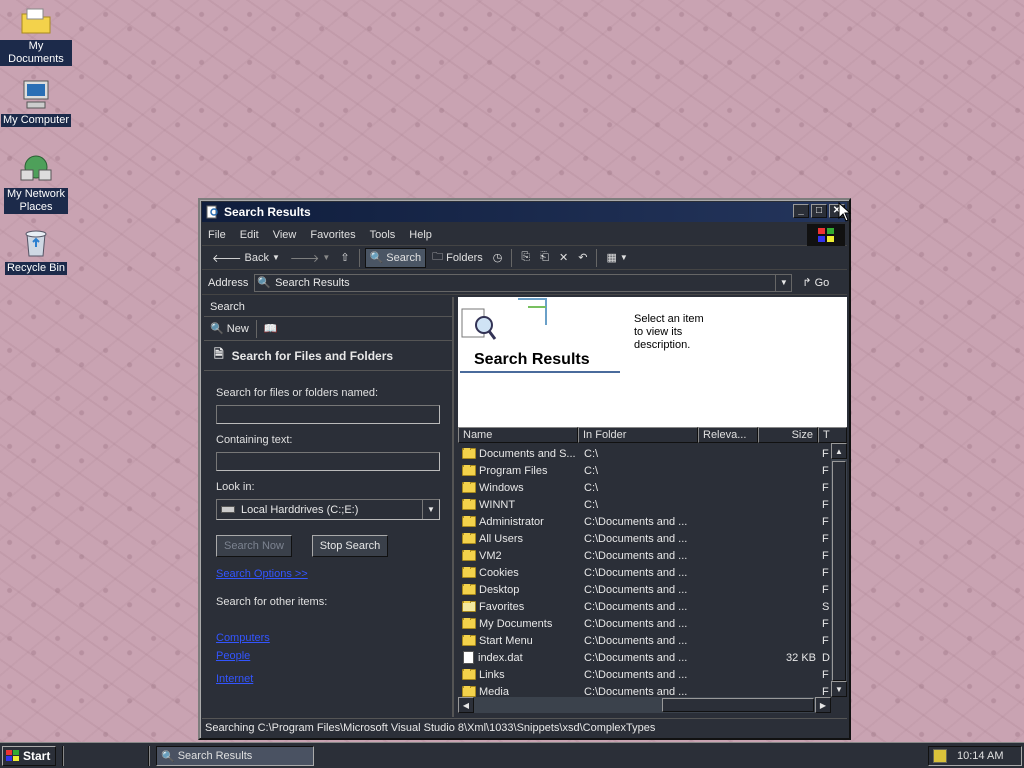  I want to click on look-in-select: Local Harddrives (C:;E:) ▼, so click(328, 509).